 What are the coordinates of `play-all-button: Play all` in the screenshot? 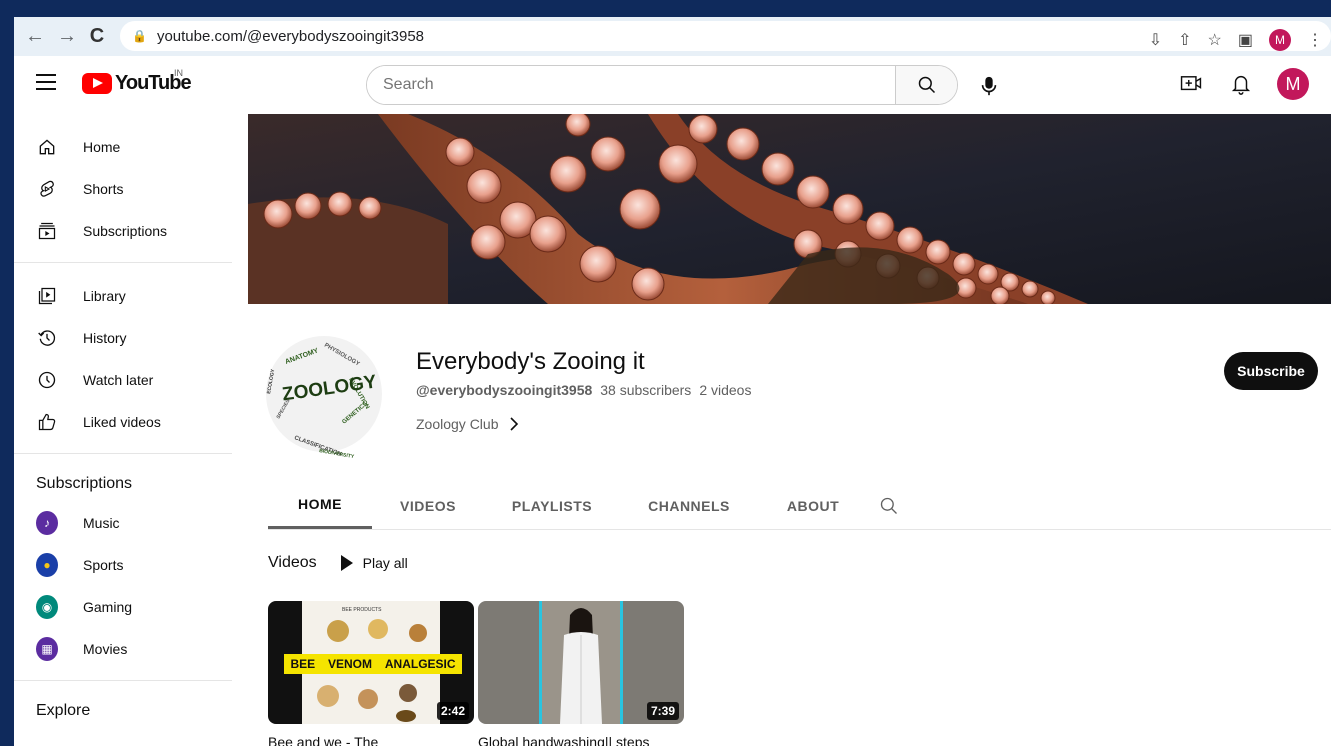 It's located at (374, 563).